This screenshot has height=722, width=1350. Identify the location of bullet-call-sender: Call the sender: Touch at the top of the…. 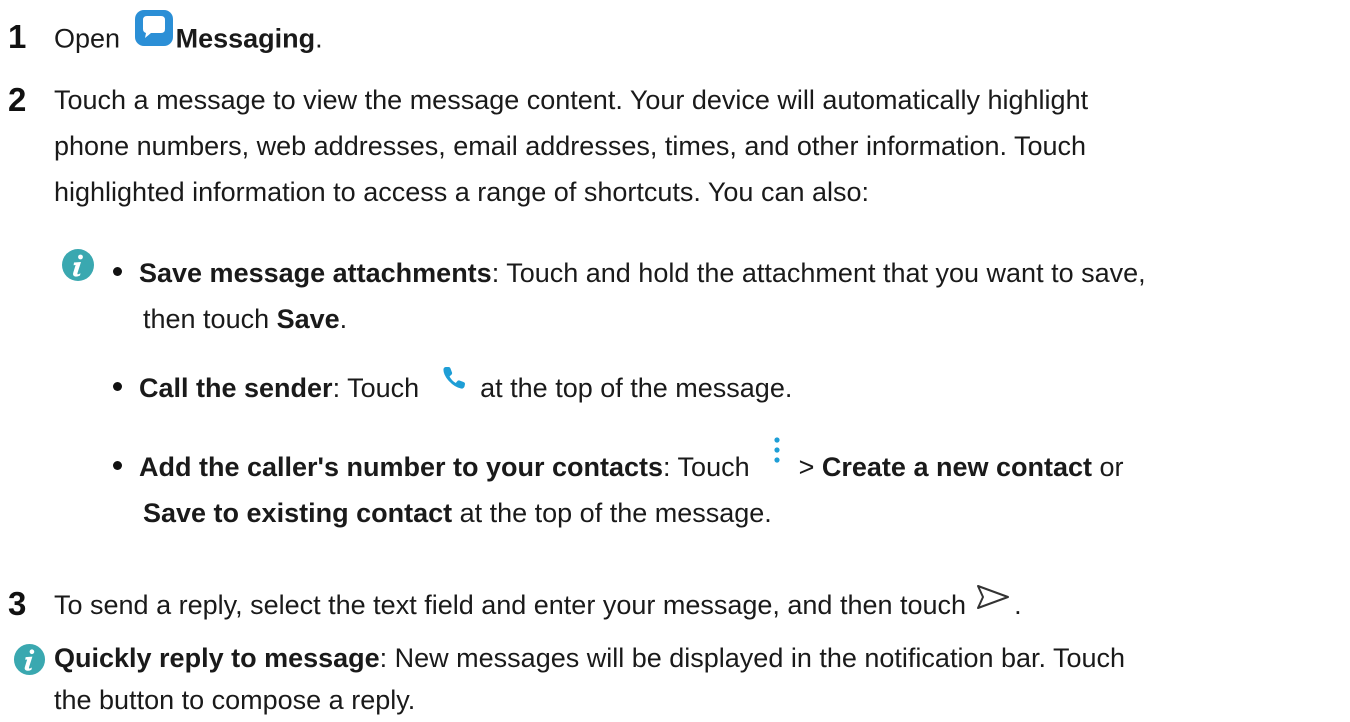
(452, 389).